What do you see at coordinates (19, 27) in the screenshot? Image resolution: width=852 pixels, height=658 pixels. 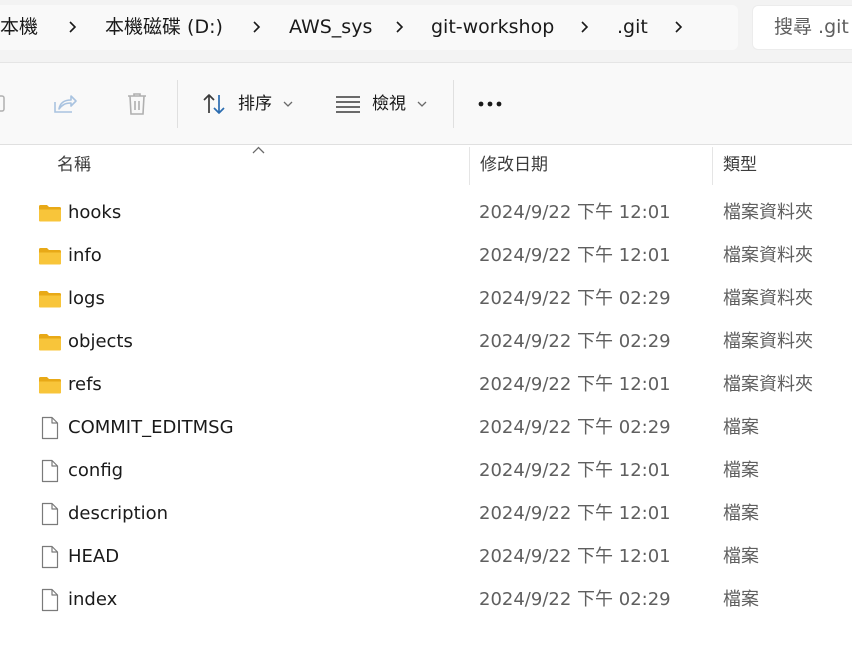 I see `breadcrumb-this-pc: 本機` at bounding box center [19, 27].